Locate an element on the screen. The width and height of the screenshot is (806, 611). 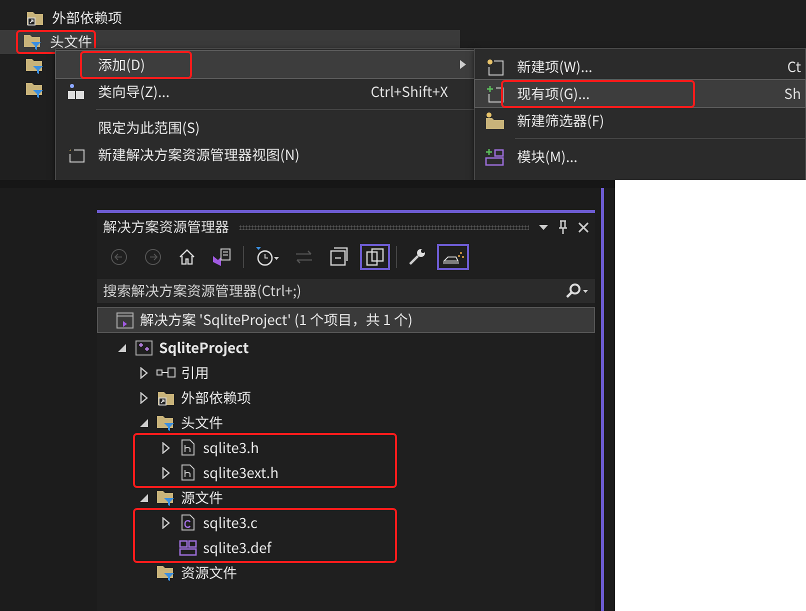
solution-row: 解决方案 'SqliteProject' (1 个项目，共 1 个) is located at coordinates (346, 320).